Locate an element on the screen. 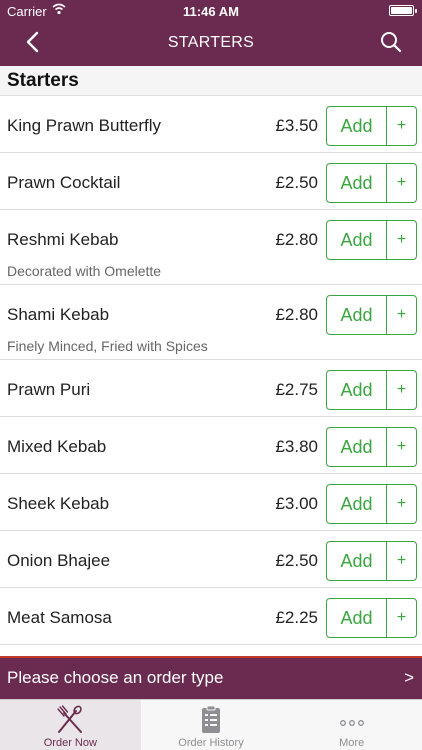 This screenshot has width=422, height=750. item-name: Onion Bhajee is located at coordinates (59, 560).